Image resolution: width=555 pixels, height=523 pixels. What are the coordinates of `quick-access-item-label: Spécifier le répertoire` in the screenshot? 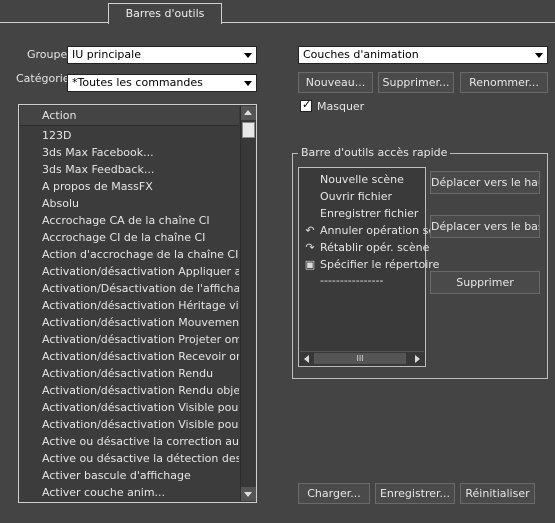 It's located at (380, 264).